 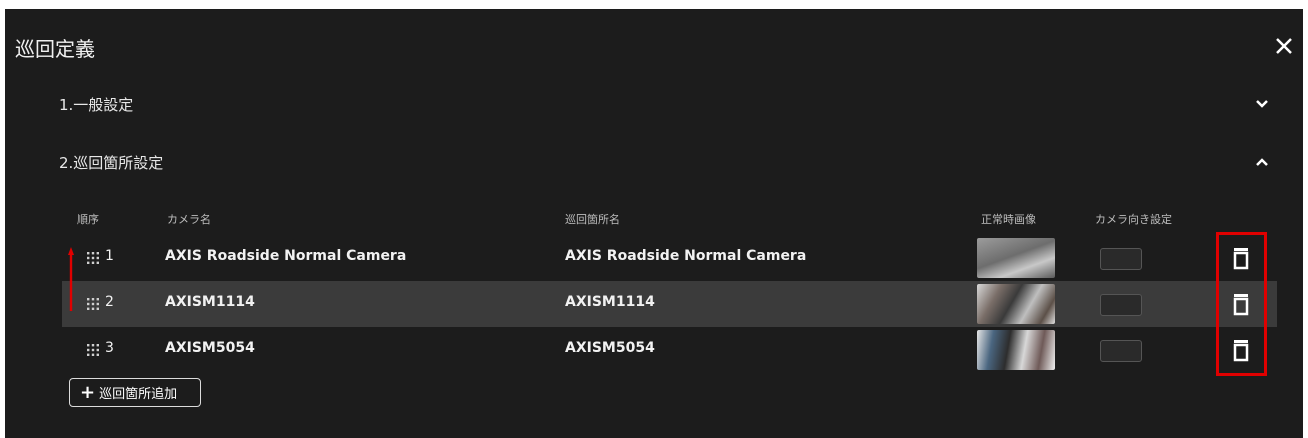 I want to click on close-button, so click(x=1284, y=46).